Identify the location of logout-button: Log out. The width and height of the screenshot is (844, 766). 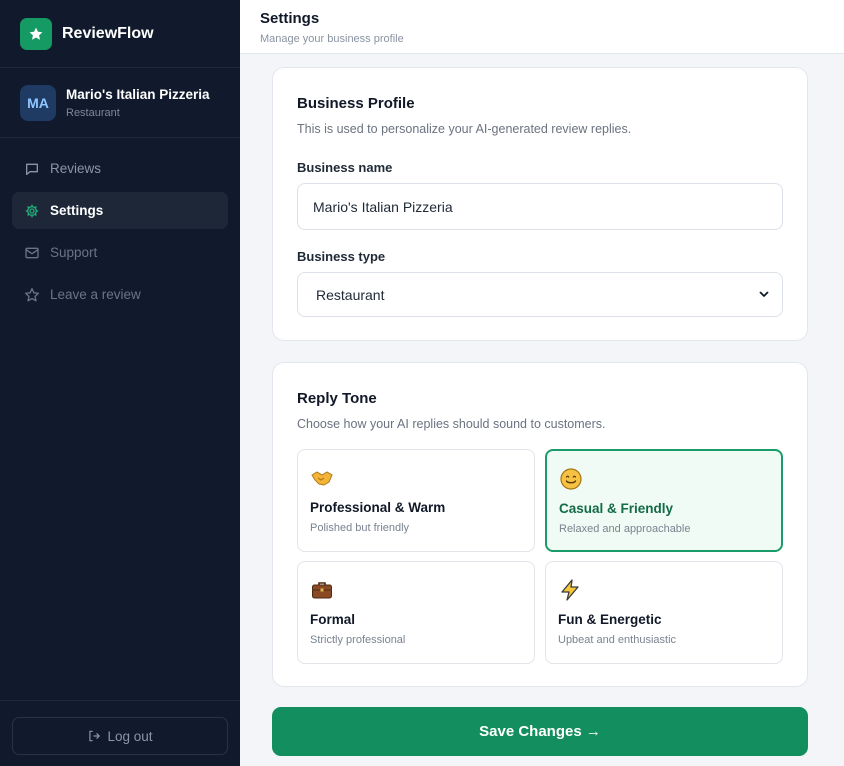
(120, 736).